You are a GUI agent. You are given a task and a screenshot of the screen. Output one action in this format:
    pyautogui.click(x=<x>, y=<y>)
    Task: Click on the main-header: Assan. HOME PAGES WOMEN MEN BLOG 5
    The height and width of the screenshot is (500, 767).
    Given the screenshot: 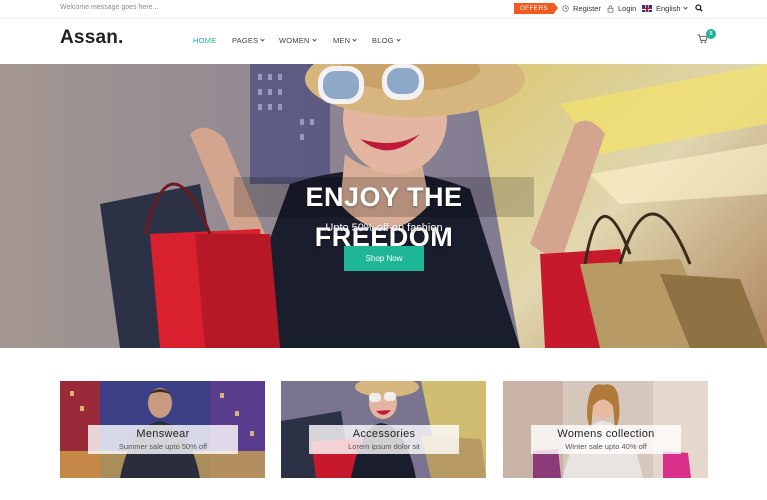 What is the action you would take?
    pyautogui.click(x=383, y=41)
    